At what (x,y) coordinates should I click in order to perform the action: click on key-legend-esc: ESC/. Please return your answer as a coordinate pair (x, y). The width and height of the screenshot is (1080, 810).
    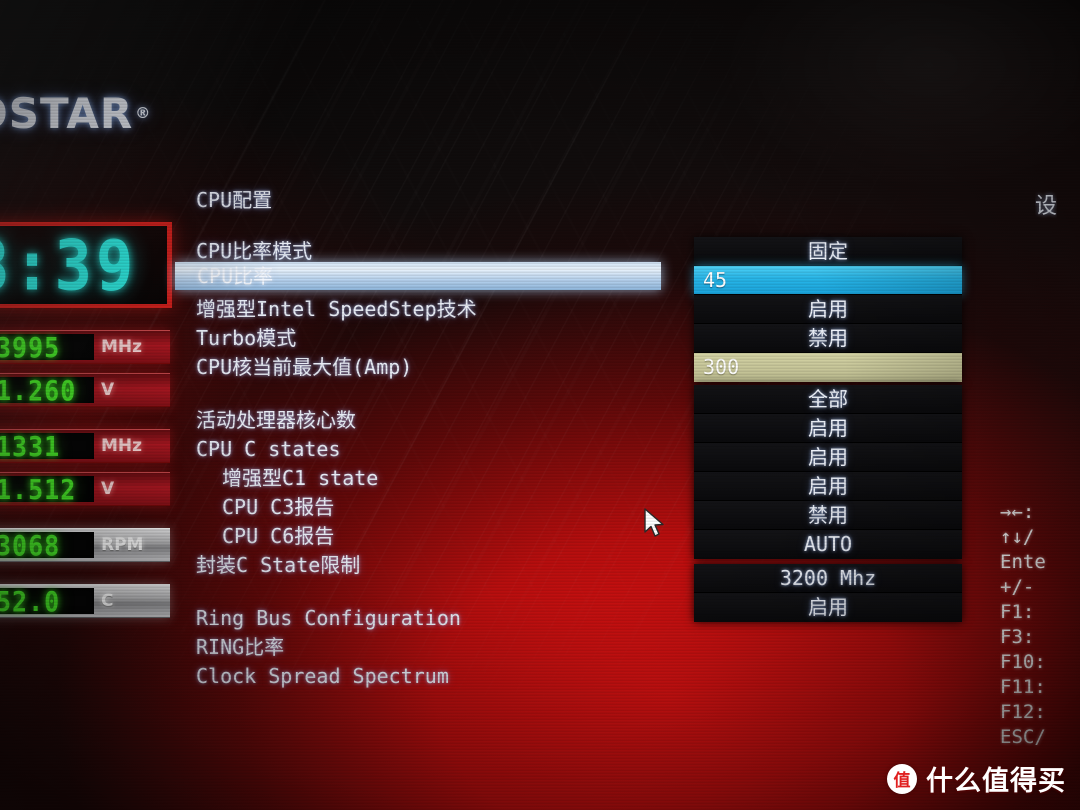
    Looking at the image, I should click on (1023, 737).